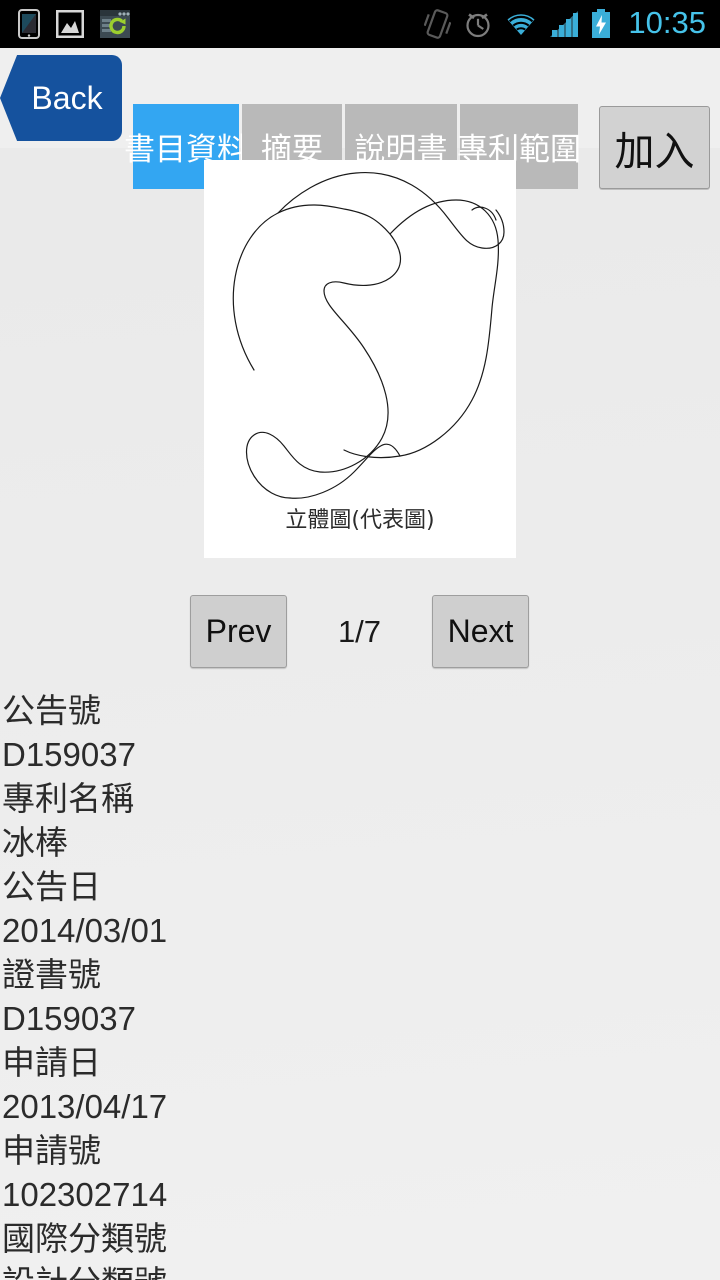 This screenshot has width=720, height=1280. Describe the element at coordinates (85, 930) in the screenshot. I see `field-value: 2014/03/01` at that location.